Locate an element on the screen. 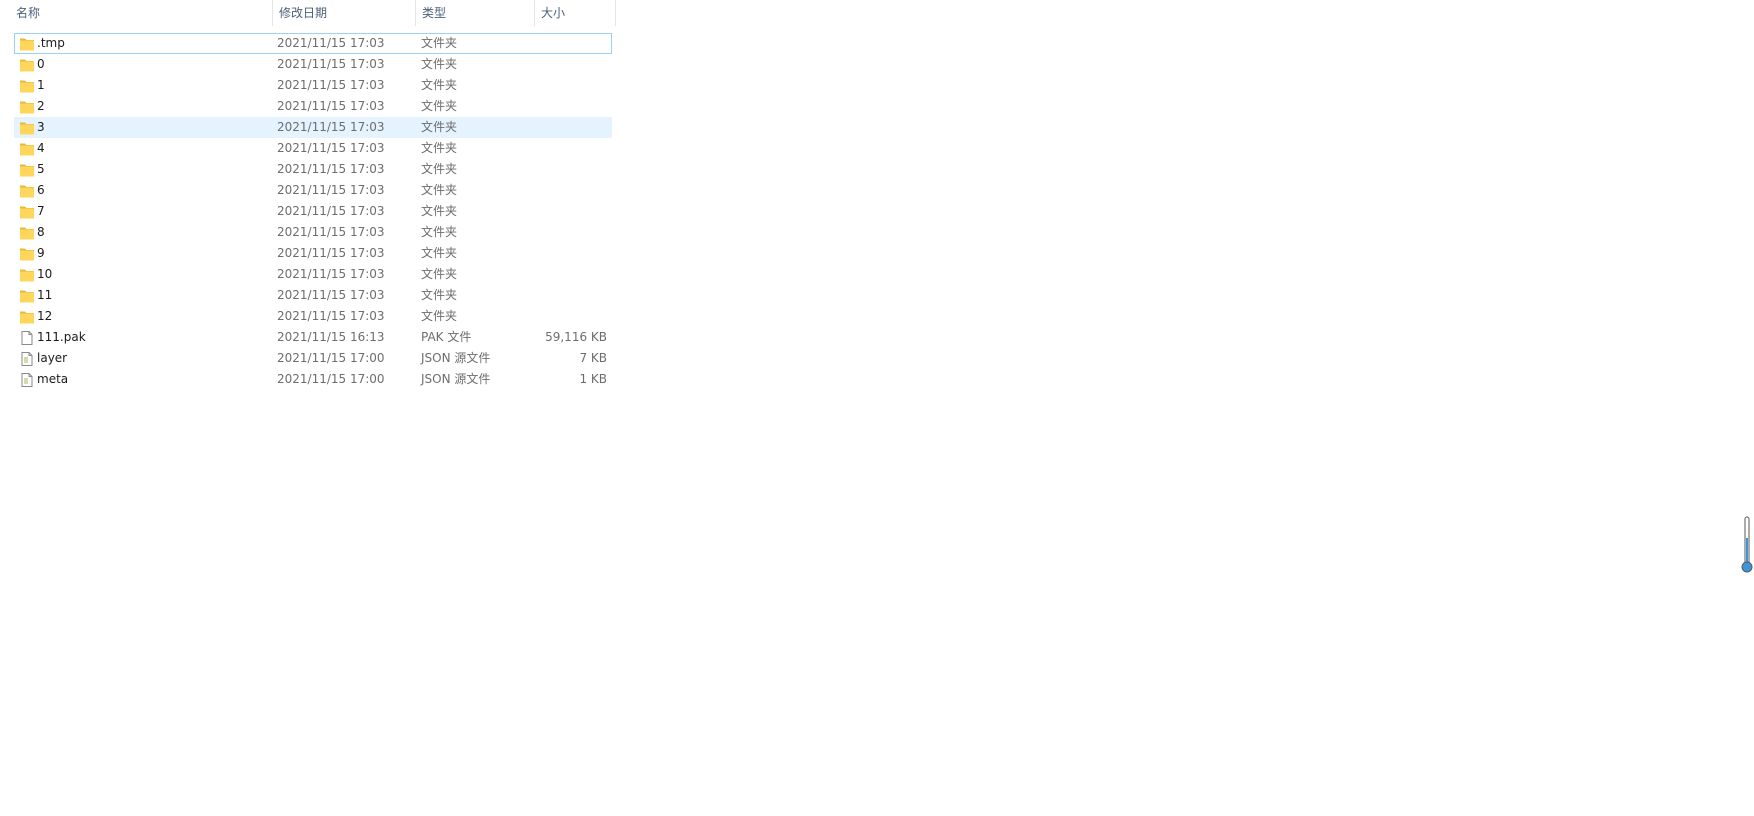 The width and height of the screenshot is (1754, 816). column-header-date: 修改日期 is located at coordinates (344, 13).